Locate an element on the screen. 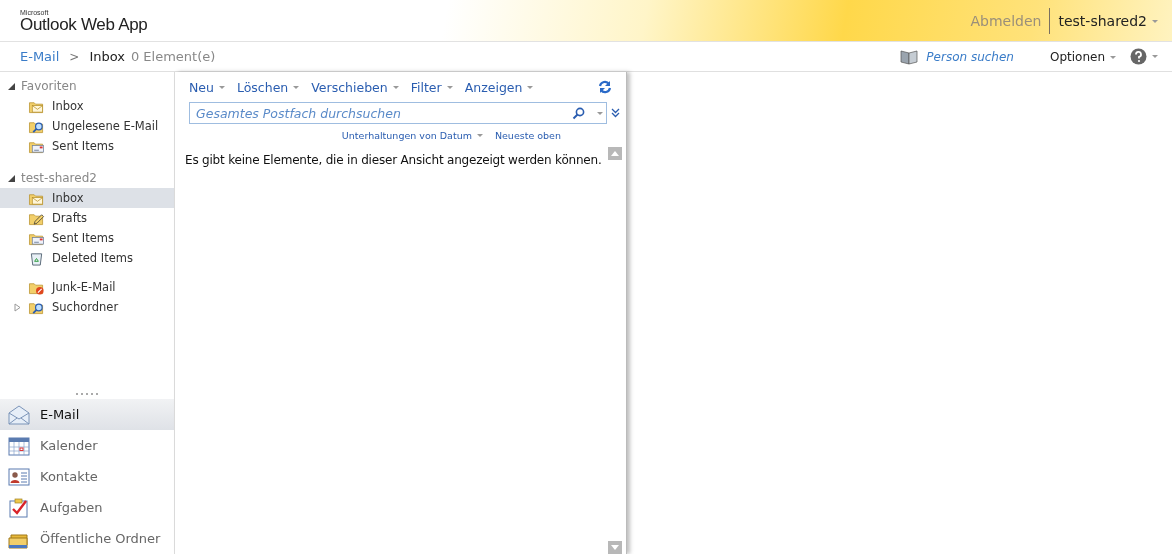  nav-item: Aufgaben is located at coordinates (87, 507).